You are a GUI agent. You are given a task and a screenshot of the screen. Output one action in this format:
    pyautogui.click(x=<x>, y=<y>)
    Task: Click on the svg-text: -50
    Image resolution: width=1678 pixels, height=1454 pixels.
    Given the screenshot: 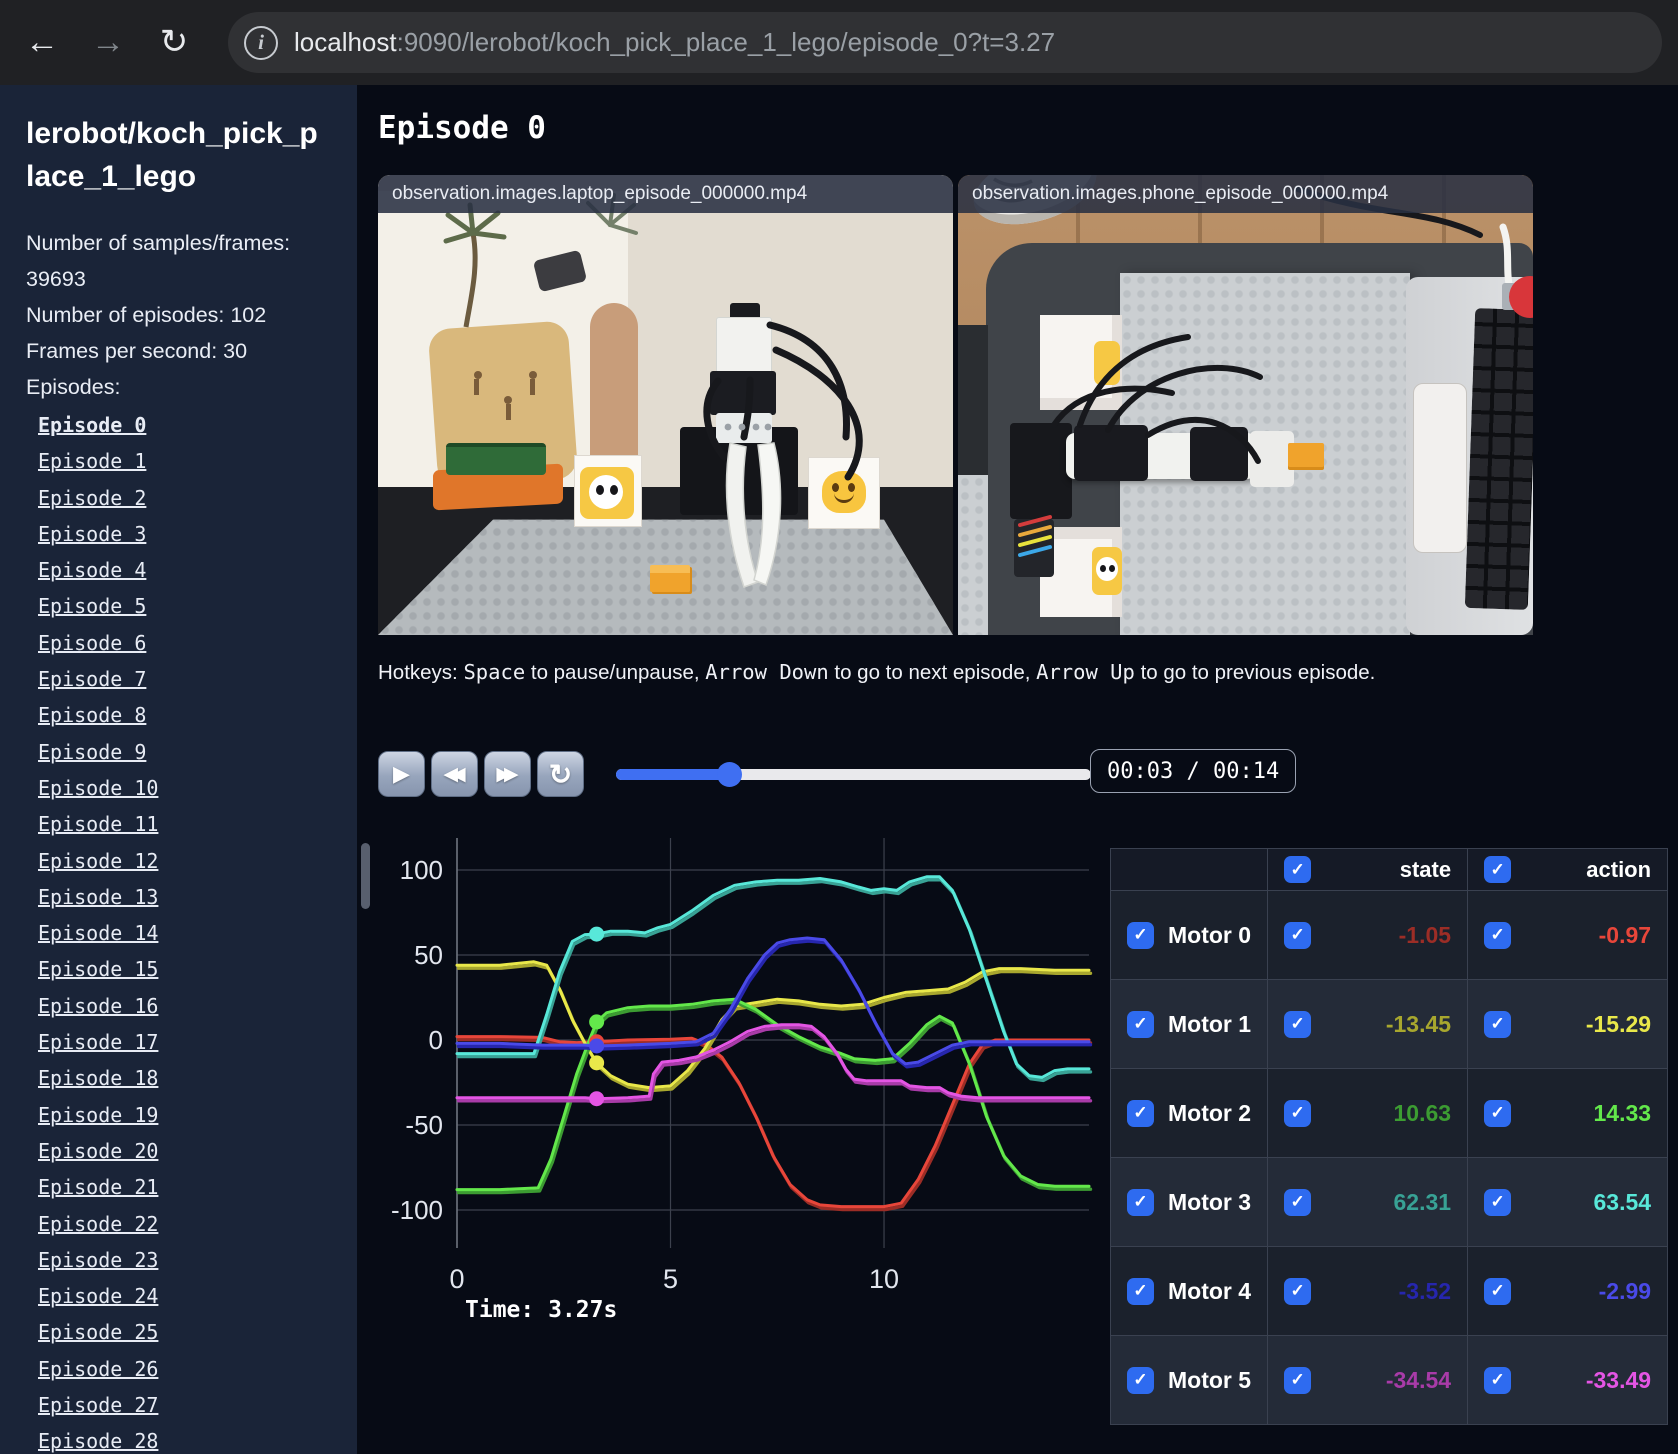 What is the action you would take?
    pyautogui.click(x=424, y=1125)
    